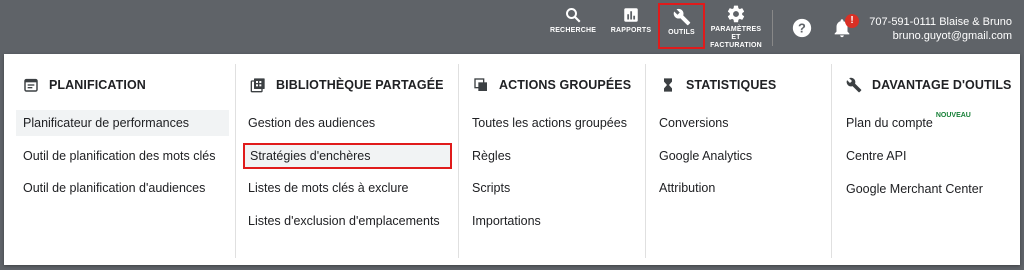  I want to click on calendar-icon, so click(31, 85).